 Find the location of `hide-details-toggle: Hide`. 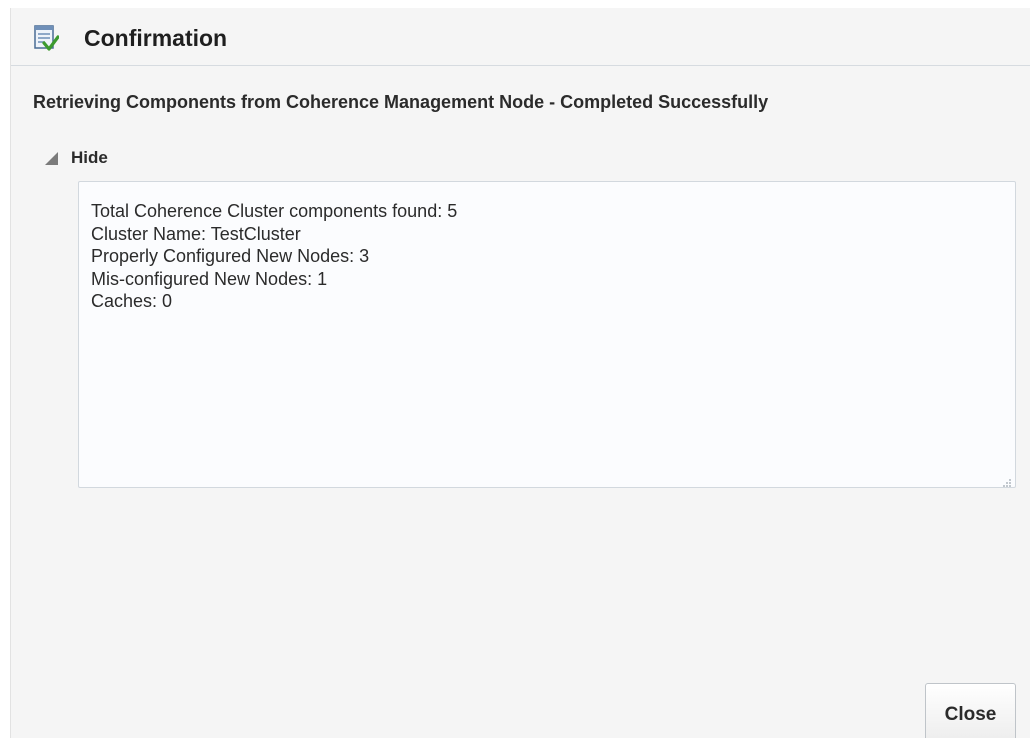

hide-details-toggle: Hide is located at coordinates (75, 158).